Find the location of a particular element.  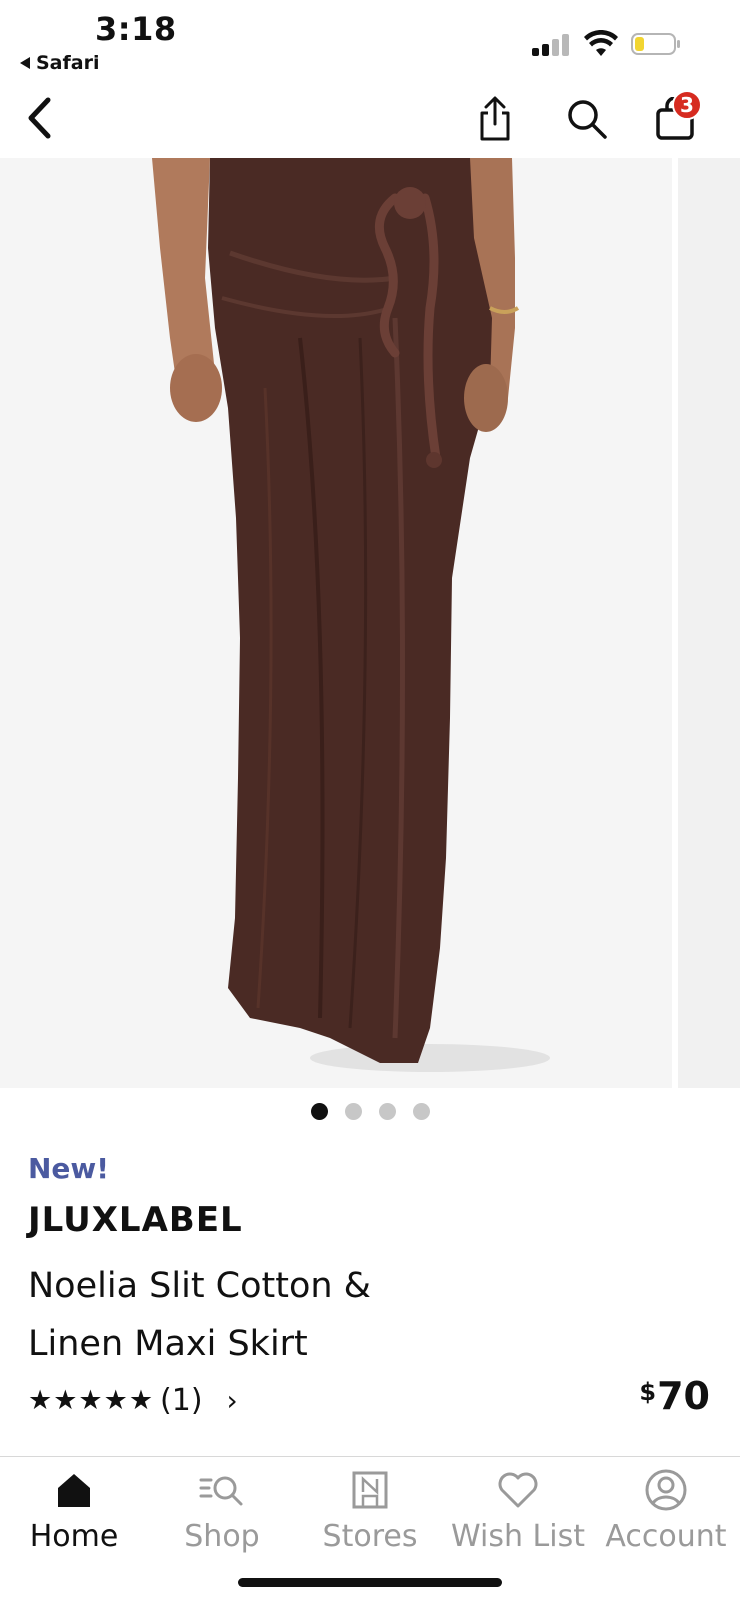

back-to-safari-link: Safari is located at coordinates (59, 63).